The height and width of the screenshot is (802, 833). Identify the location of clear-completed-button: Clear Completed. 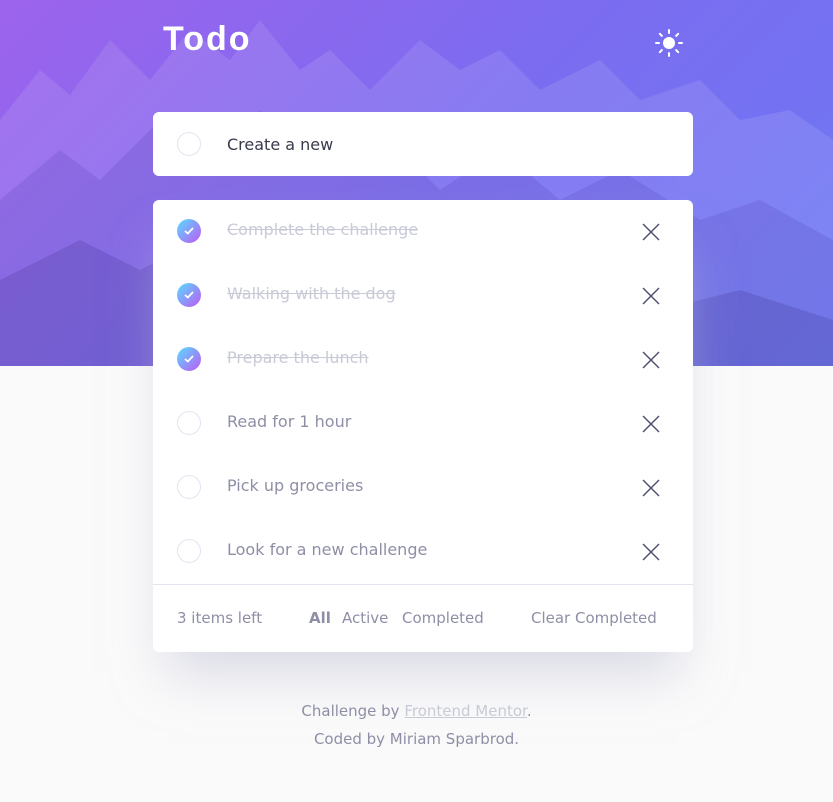
(594, 618).